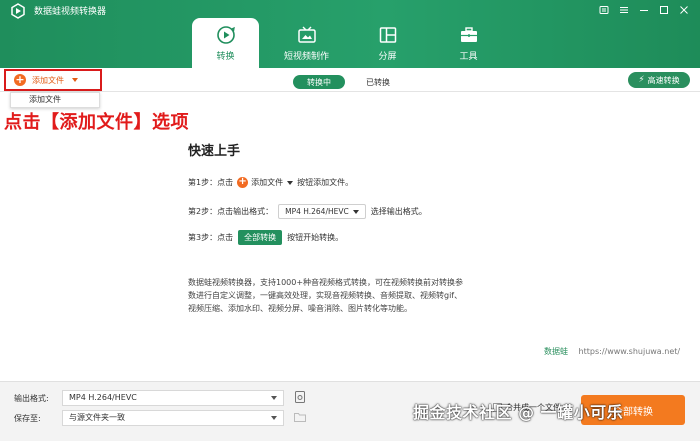 Image resolution: width=700 pixels, height=441 pixels. What do you see at coordinates (468, 56) in the screenshot?
I see `tab-tools-label: 工具` at bounding box center [468, 56].